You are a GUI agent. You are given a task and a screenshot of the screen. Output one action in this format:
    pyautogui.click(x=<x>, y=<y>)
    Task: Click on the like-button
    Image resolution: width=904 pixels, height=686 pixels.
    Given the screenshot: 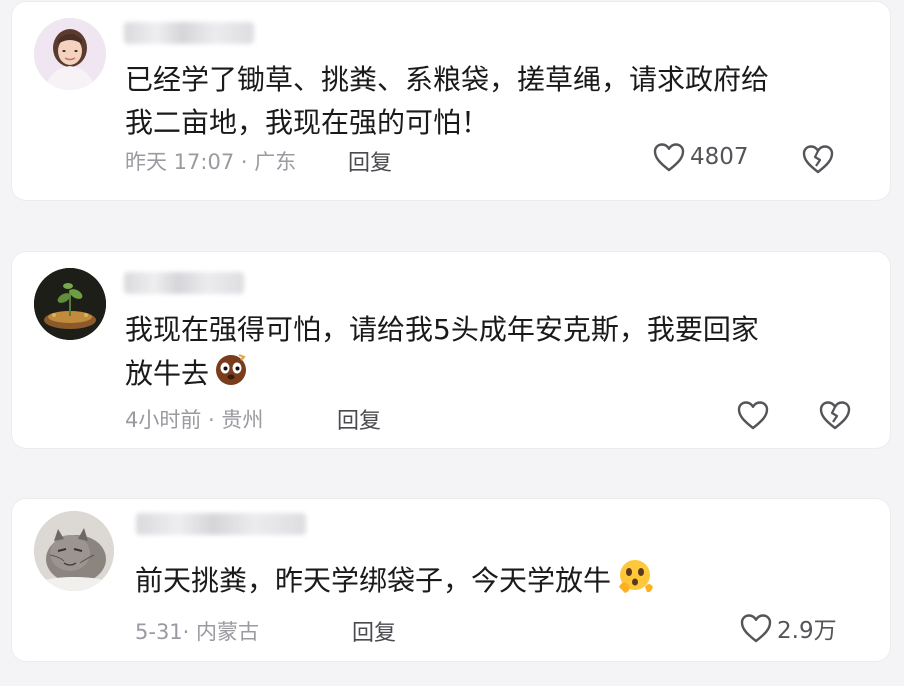 What is the action you would take?
    pyautogui.click(x=755, y=415)
    